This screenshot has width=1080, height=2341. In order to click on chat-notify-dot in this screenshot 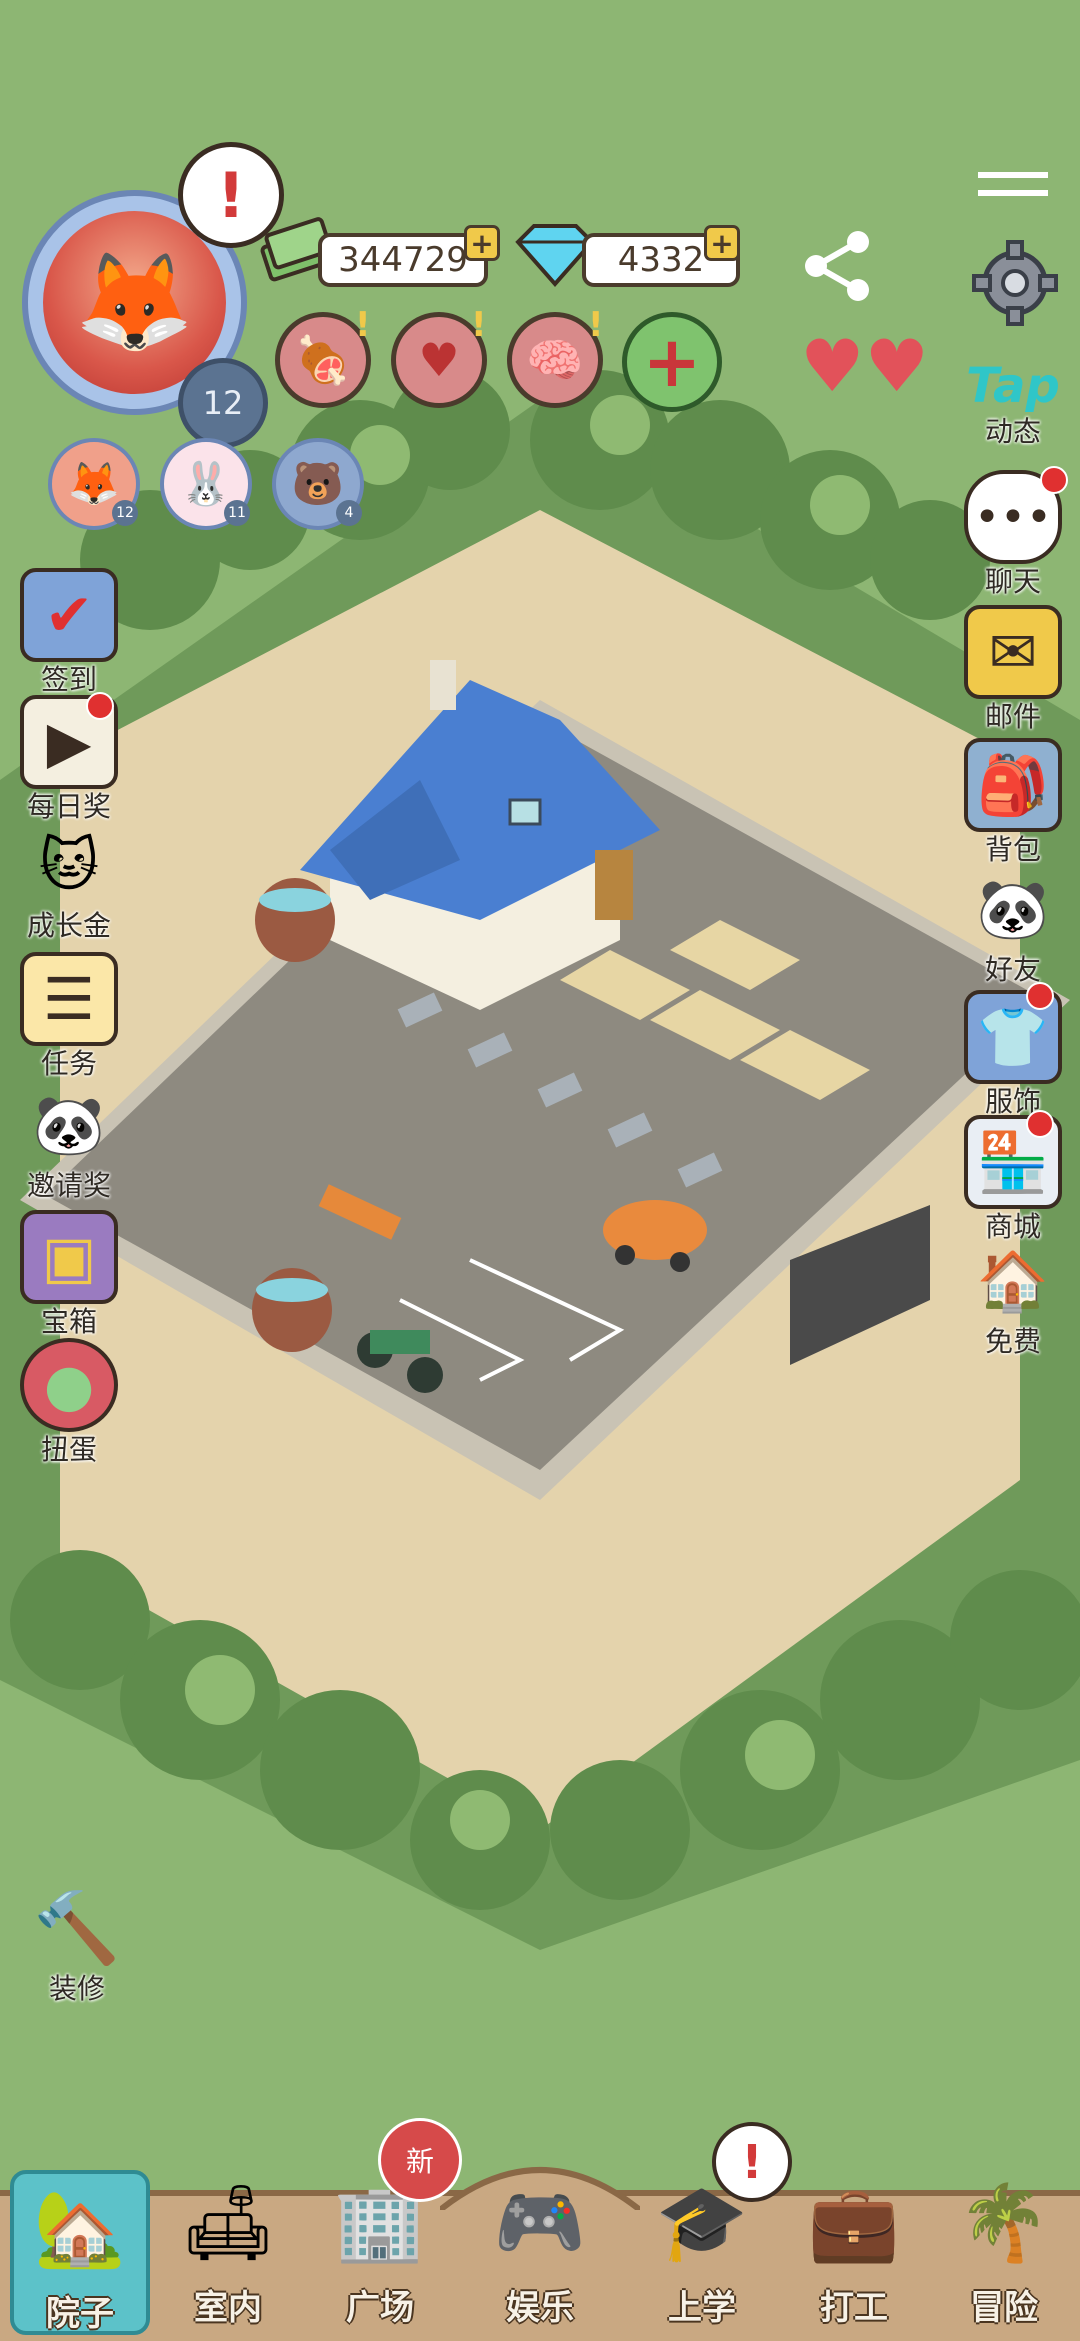, I will do `click(1054, 480)`.